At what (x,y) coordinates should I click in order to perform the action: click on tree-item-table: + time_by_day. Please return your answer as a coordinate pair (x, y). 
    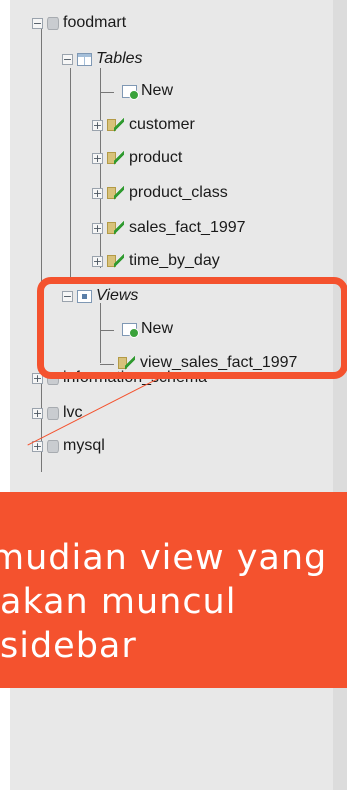
    Looking at the image, I should click on (156, 261).